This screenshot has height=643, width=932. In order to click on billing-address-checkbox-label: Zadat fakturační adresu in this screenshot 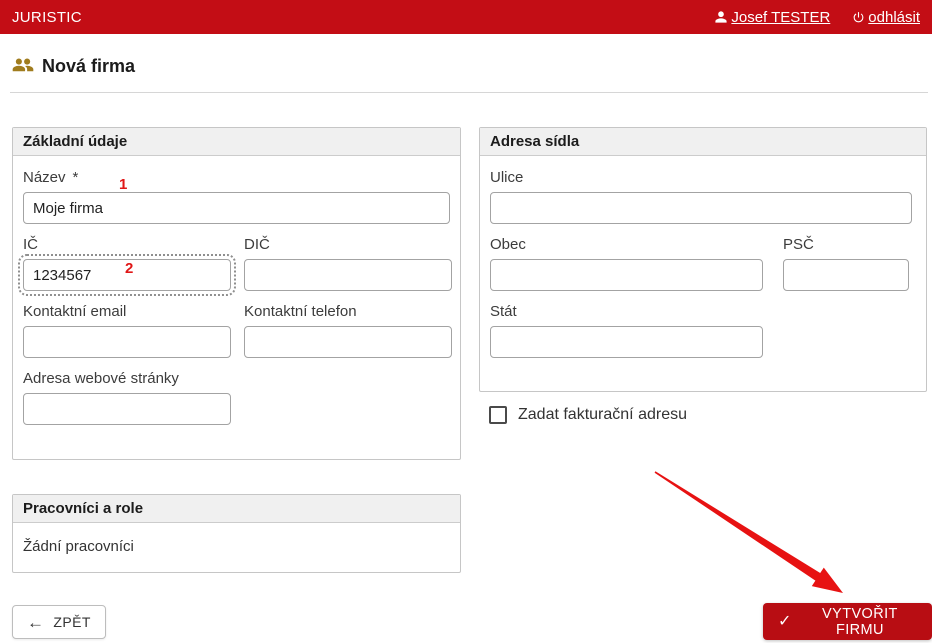, I will do `click(602, 414)`.